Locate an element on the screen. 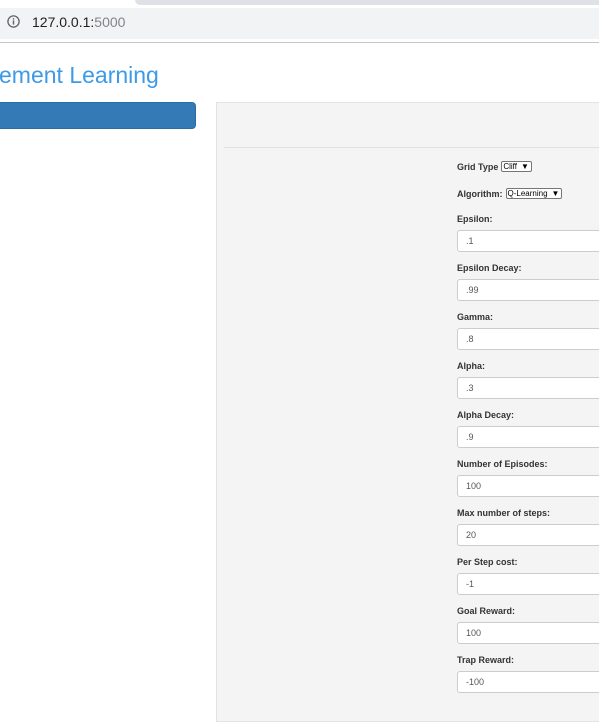  alpha-decay-label: Alpha Decay: is located at coordinates (486, 415).